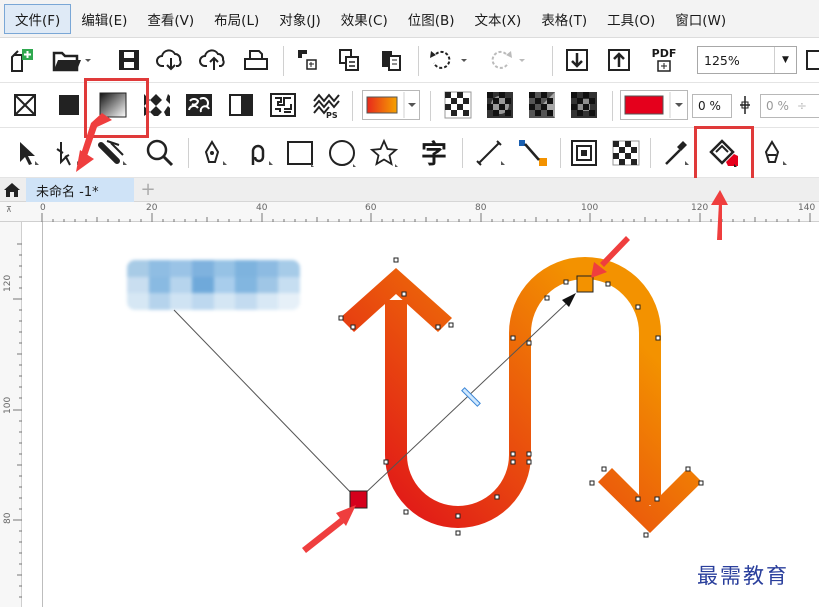  What do you see at coordinates (69, 105) in the screenshot?
I see `uniform-fill-icon` at bounding box center [69, 105].